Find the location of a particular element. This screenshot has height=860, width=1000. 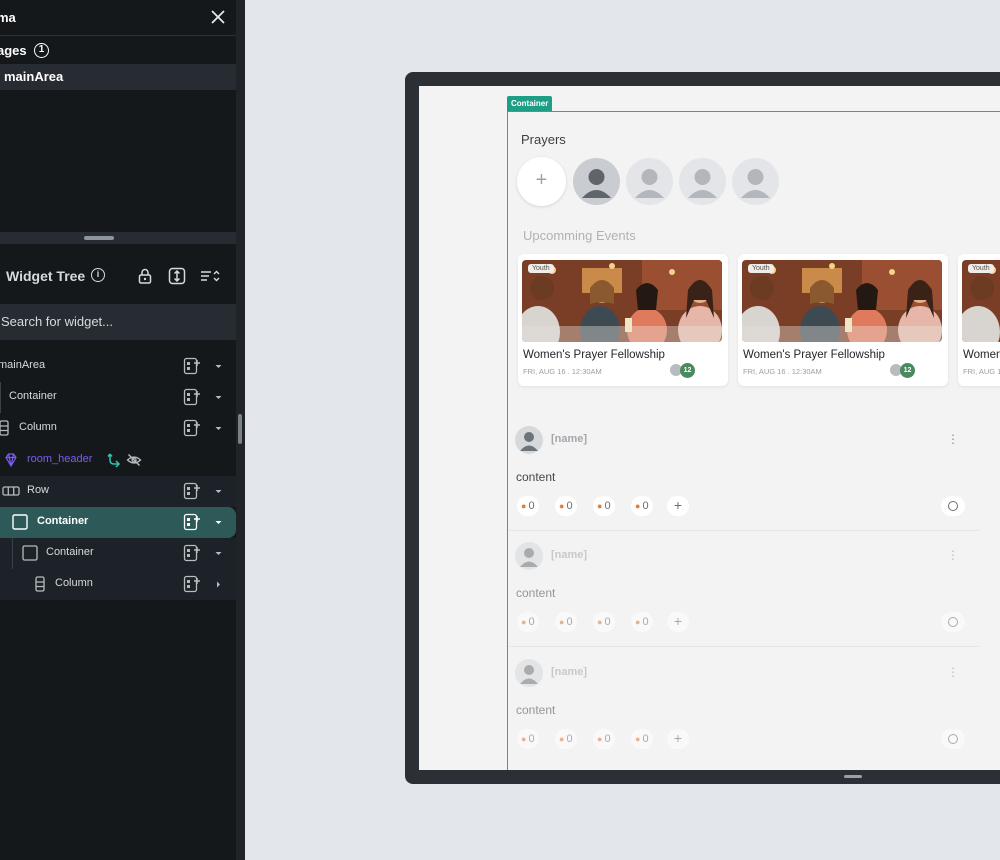

lock-icon is located at coordinates (145, 276).